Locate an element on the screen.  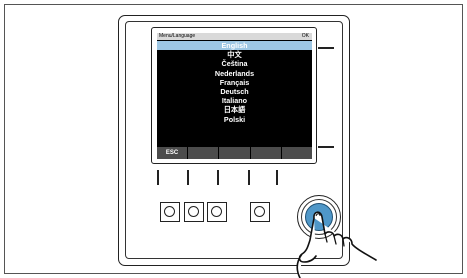
language-option-german: Deutsch is located at coordinates (234, 91).